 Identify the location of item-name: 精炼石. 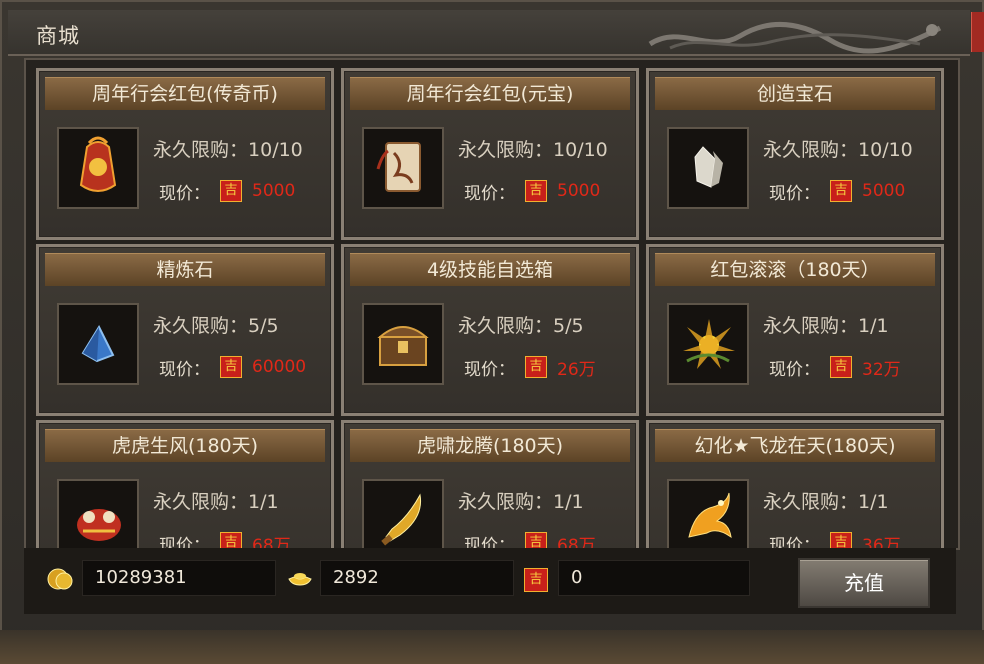
(185, 269).